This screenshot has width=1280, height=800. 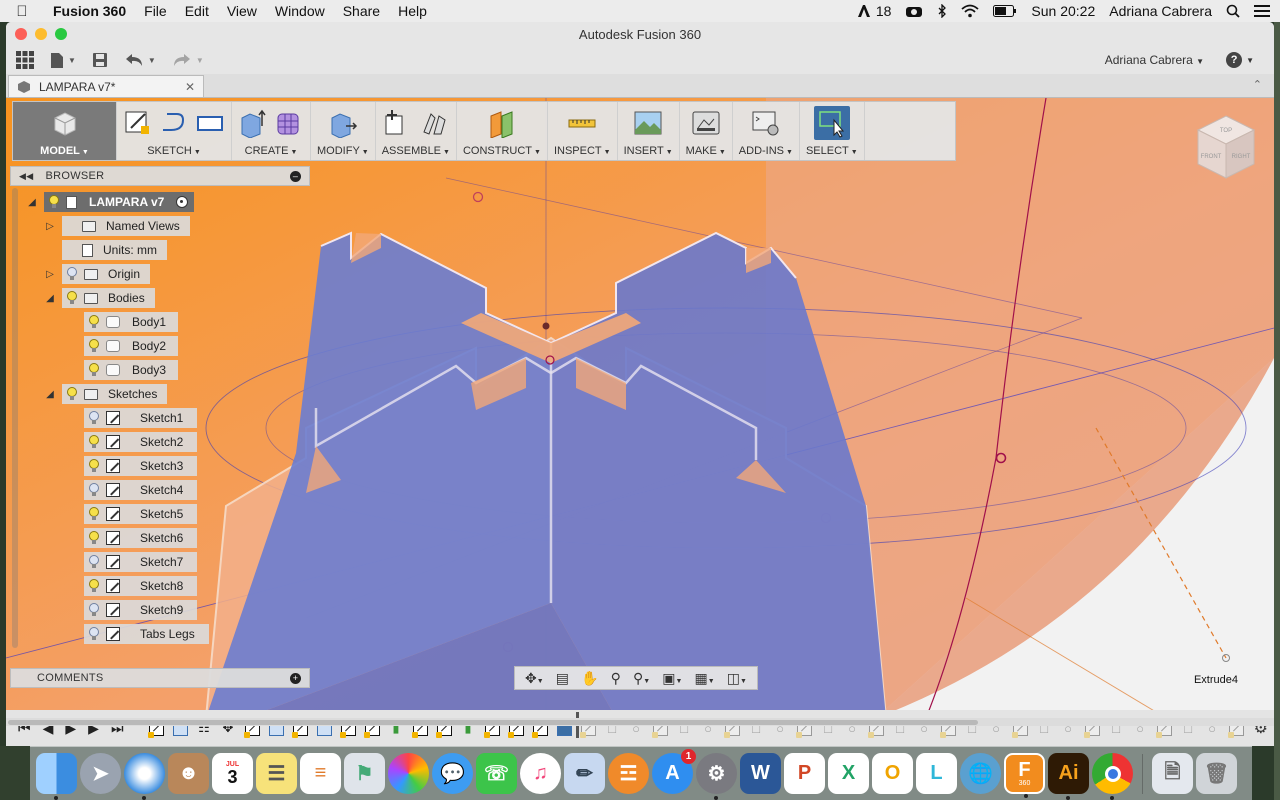 I want to click on reminders-icon: ≡, so click(x=320, y=773).